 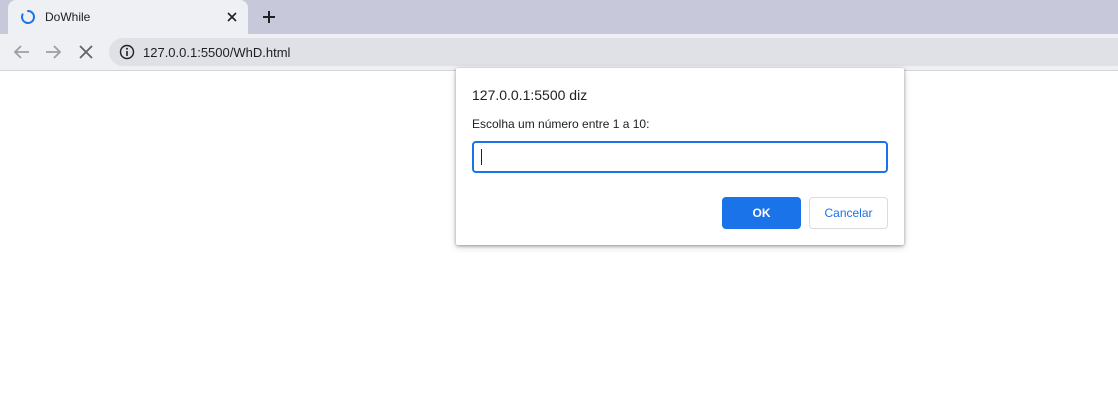 I want to click on close-icon, so click(x=232, y=17).